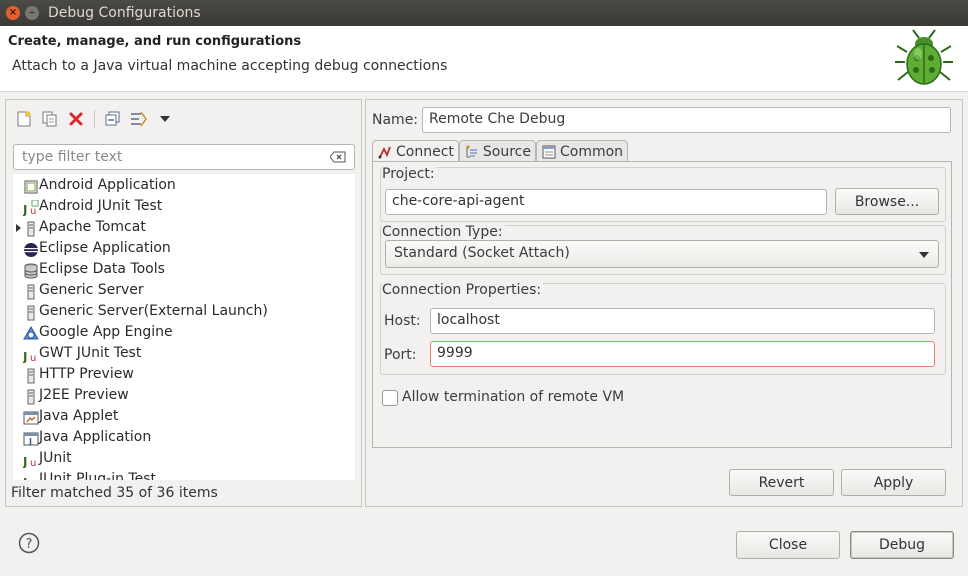 The width and height of the screenshot is (968, 576). Describe the element at coordinates (31, 333) in the screenshot. I see `app-engine-icon` at that location.